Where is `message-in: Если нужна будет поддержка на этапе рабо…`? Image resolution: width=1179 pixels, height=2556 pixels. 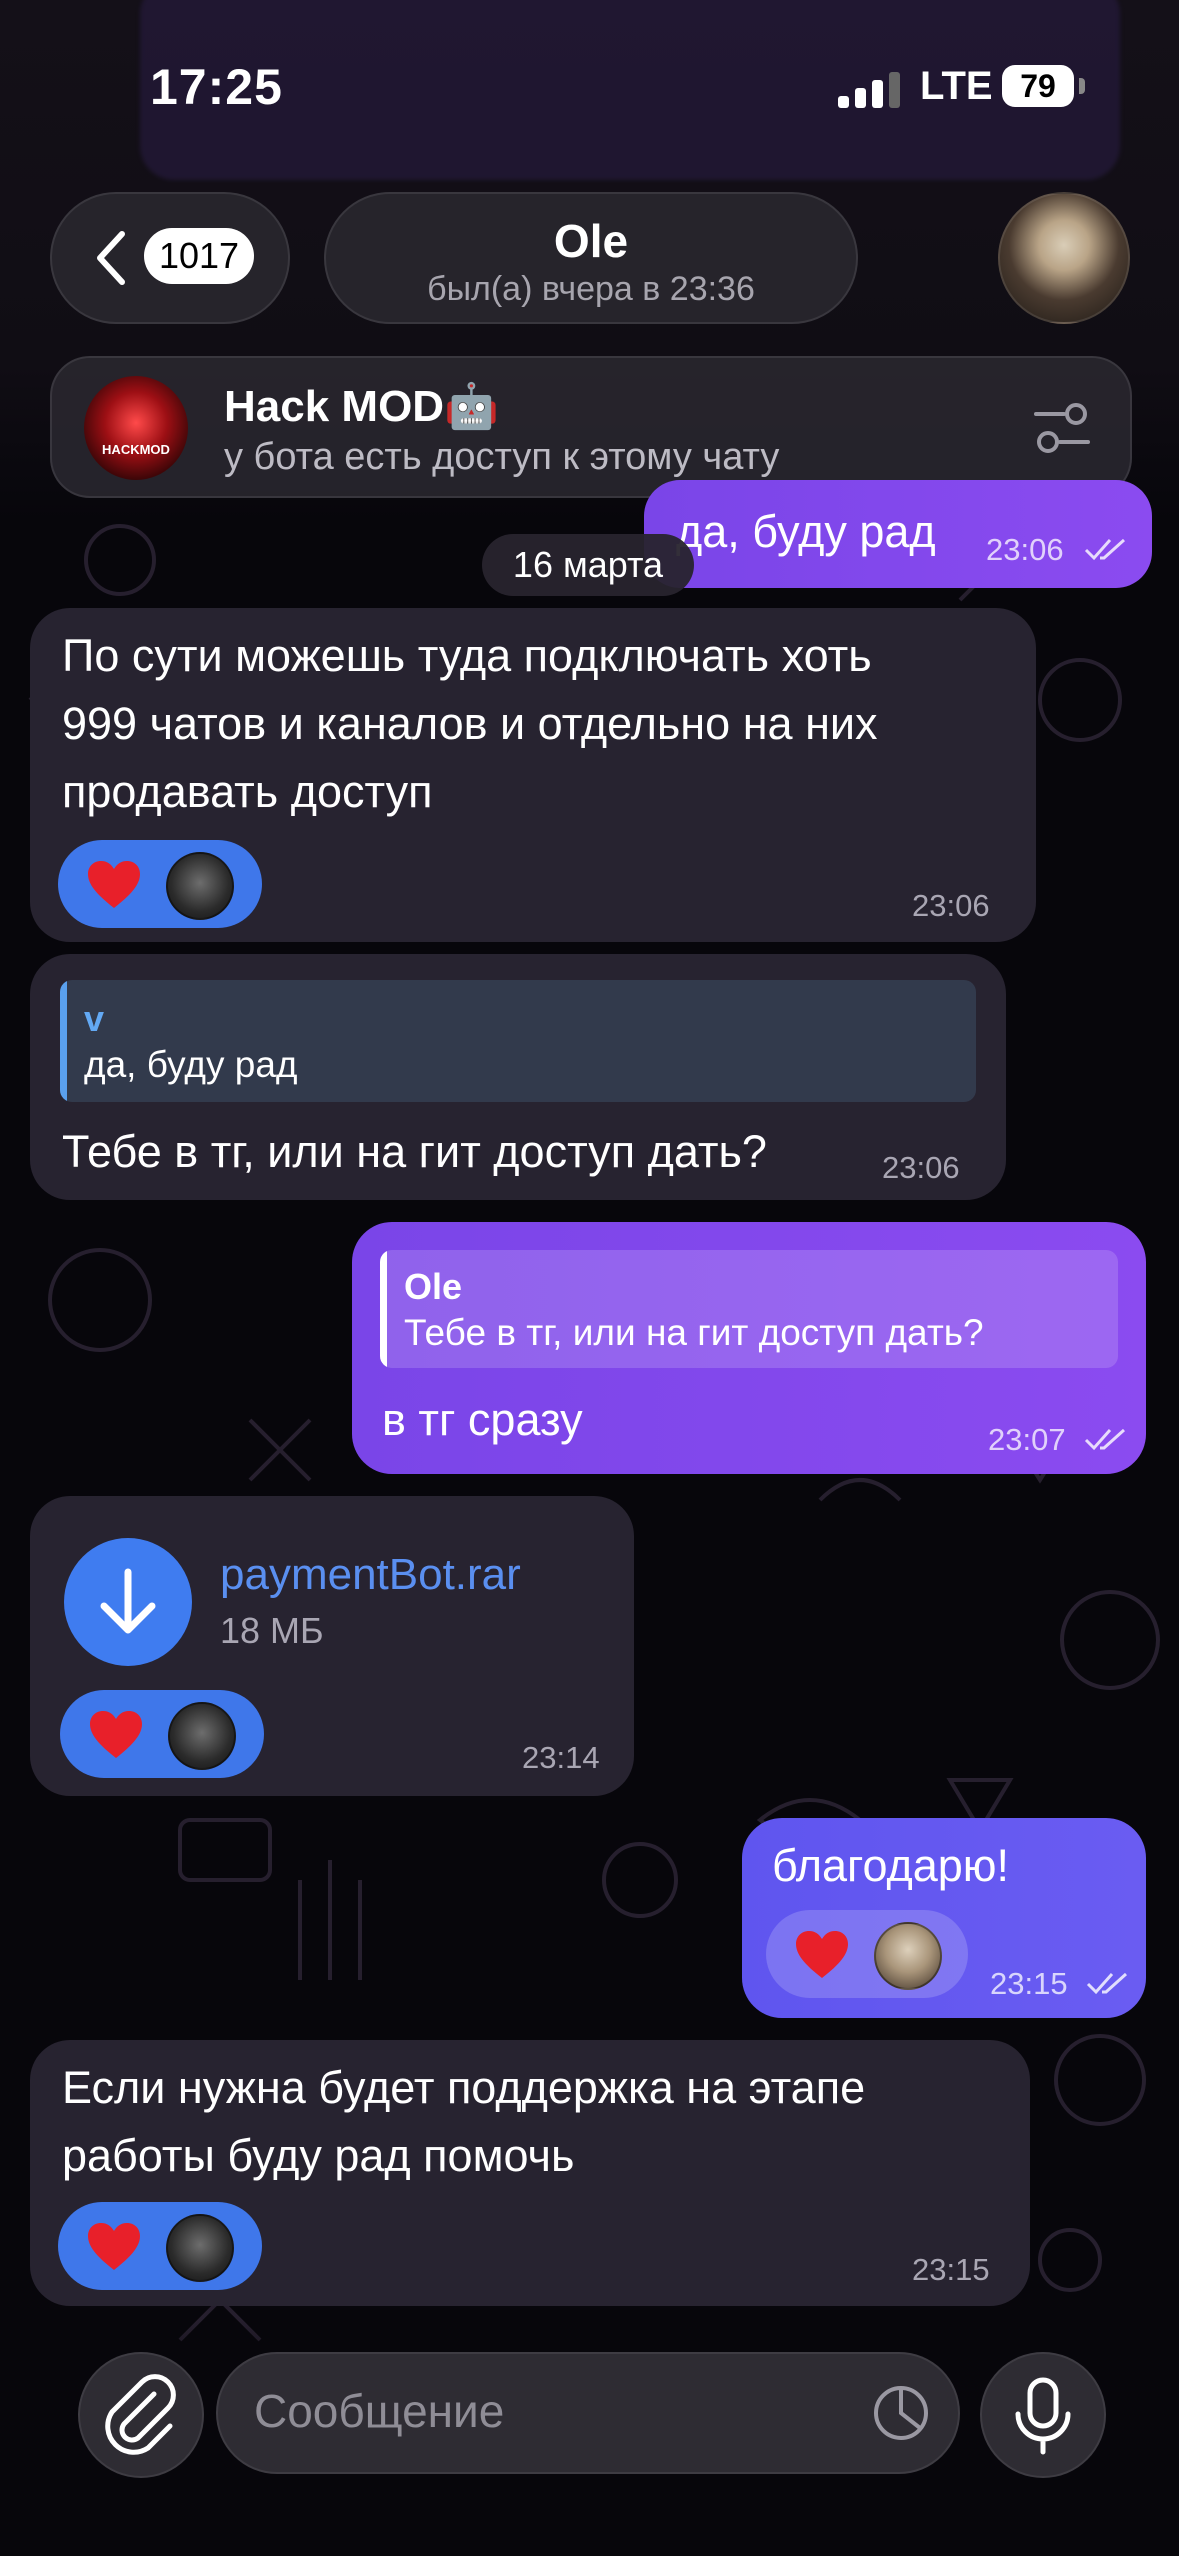
message-in: Если нужна будет поддержка на этапе рабо… is located at coordinates (530, 2173).